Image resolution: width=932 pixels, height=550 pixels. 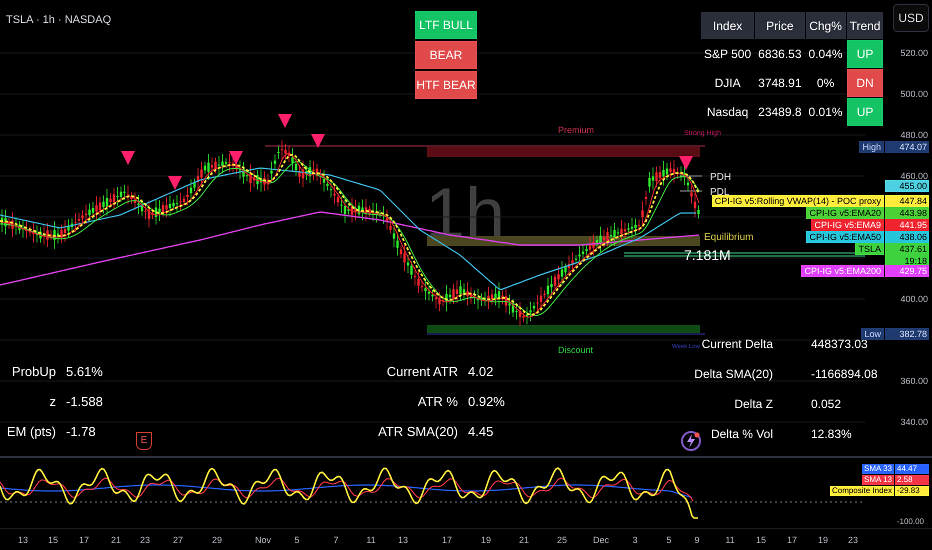 I want to click on signal-badge: LTF BULL, so click(x=446, y=25).